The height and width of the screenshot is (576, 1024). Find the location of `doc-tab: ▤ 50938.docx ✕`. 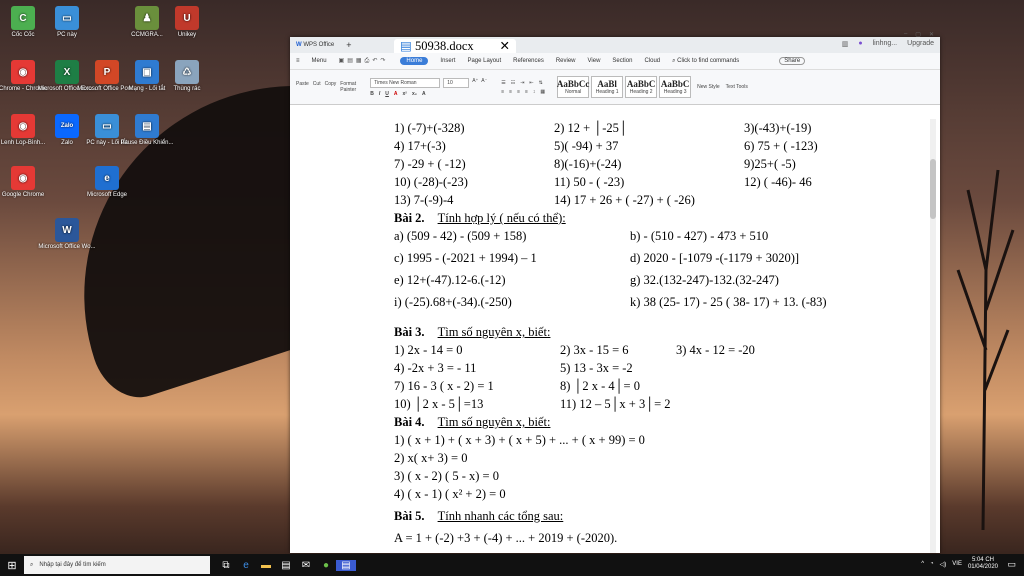

doc-tab: ▤ 50938.docx ✕ is located at coordinates (455, 46).